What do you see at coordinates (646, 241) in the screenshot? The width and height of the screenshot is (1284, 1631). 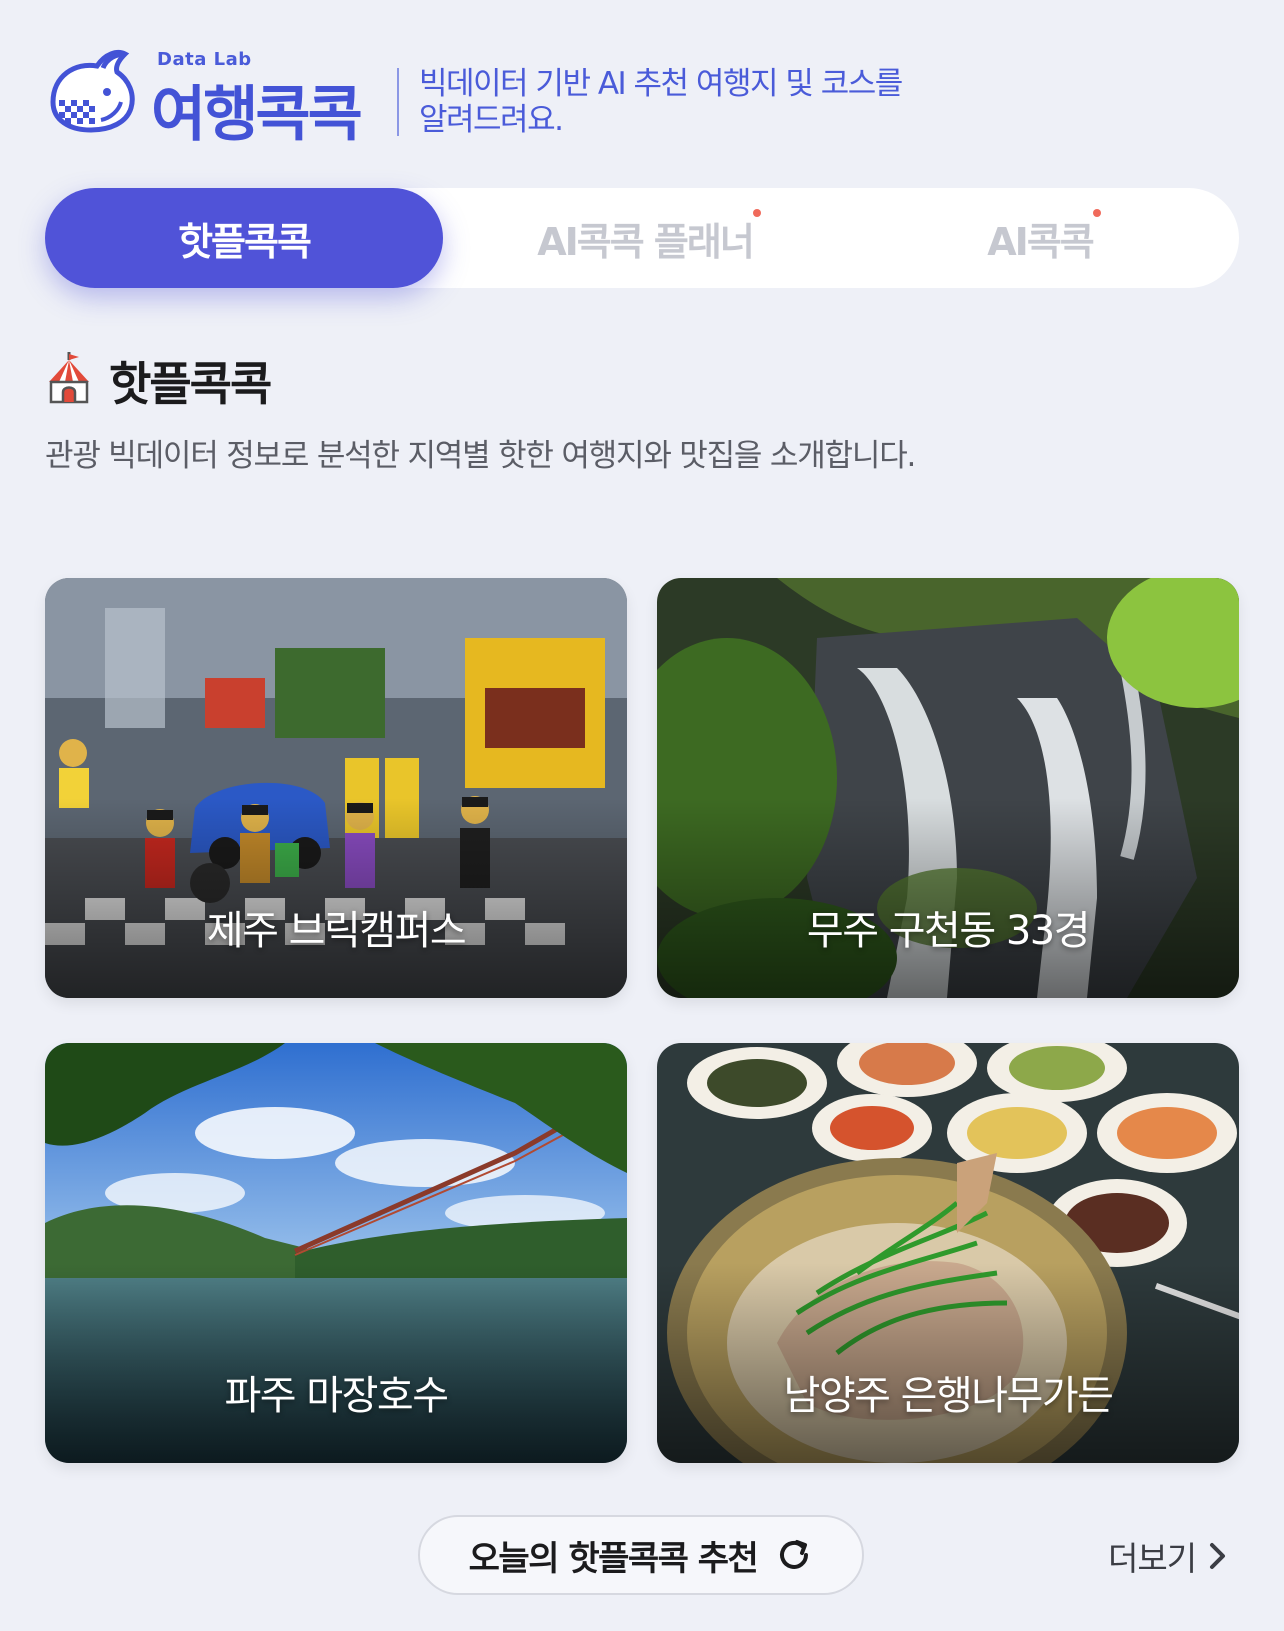 I see `tab-ai-planner-label: AI콕콕 플래너` at bounding box center [646, 241].